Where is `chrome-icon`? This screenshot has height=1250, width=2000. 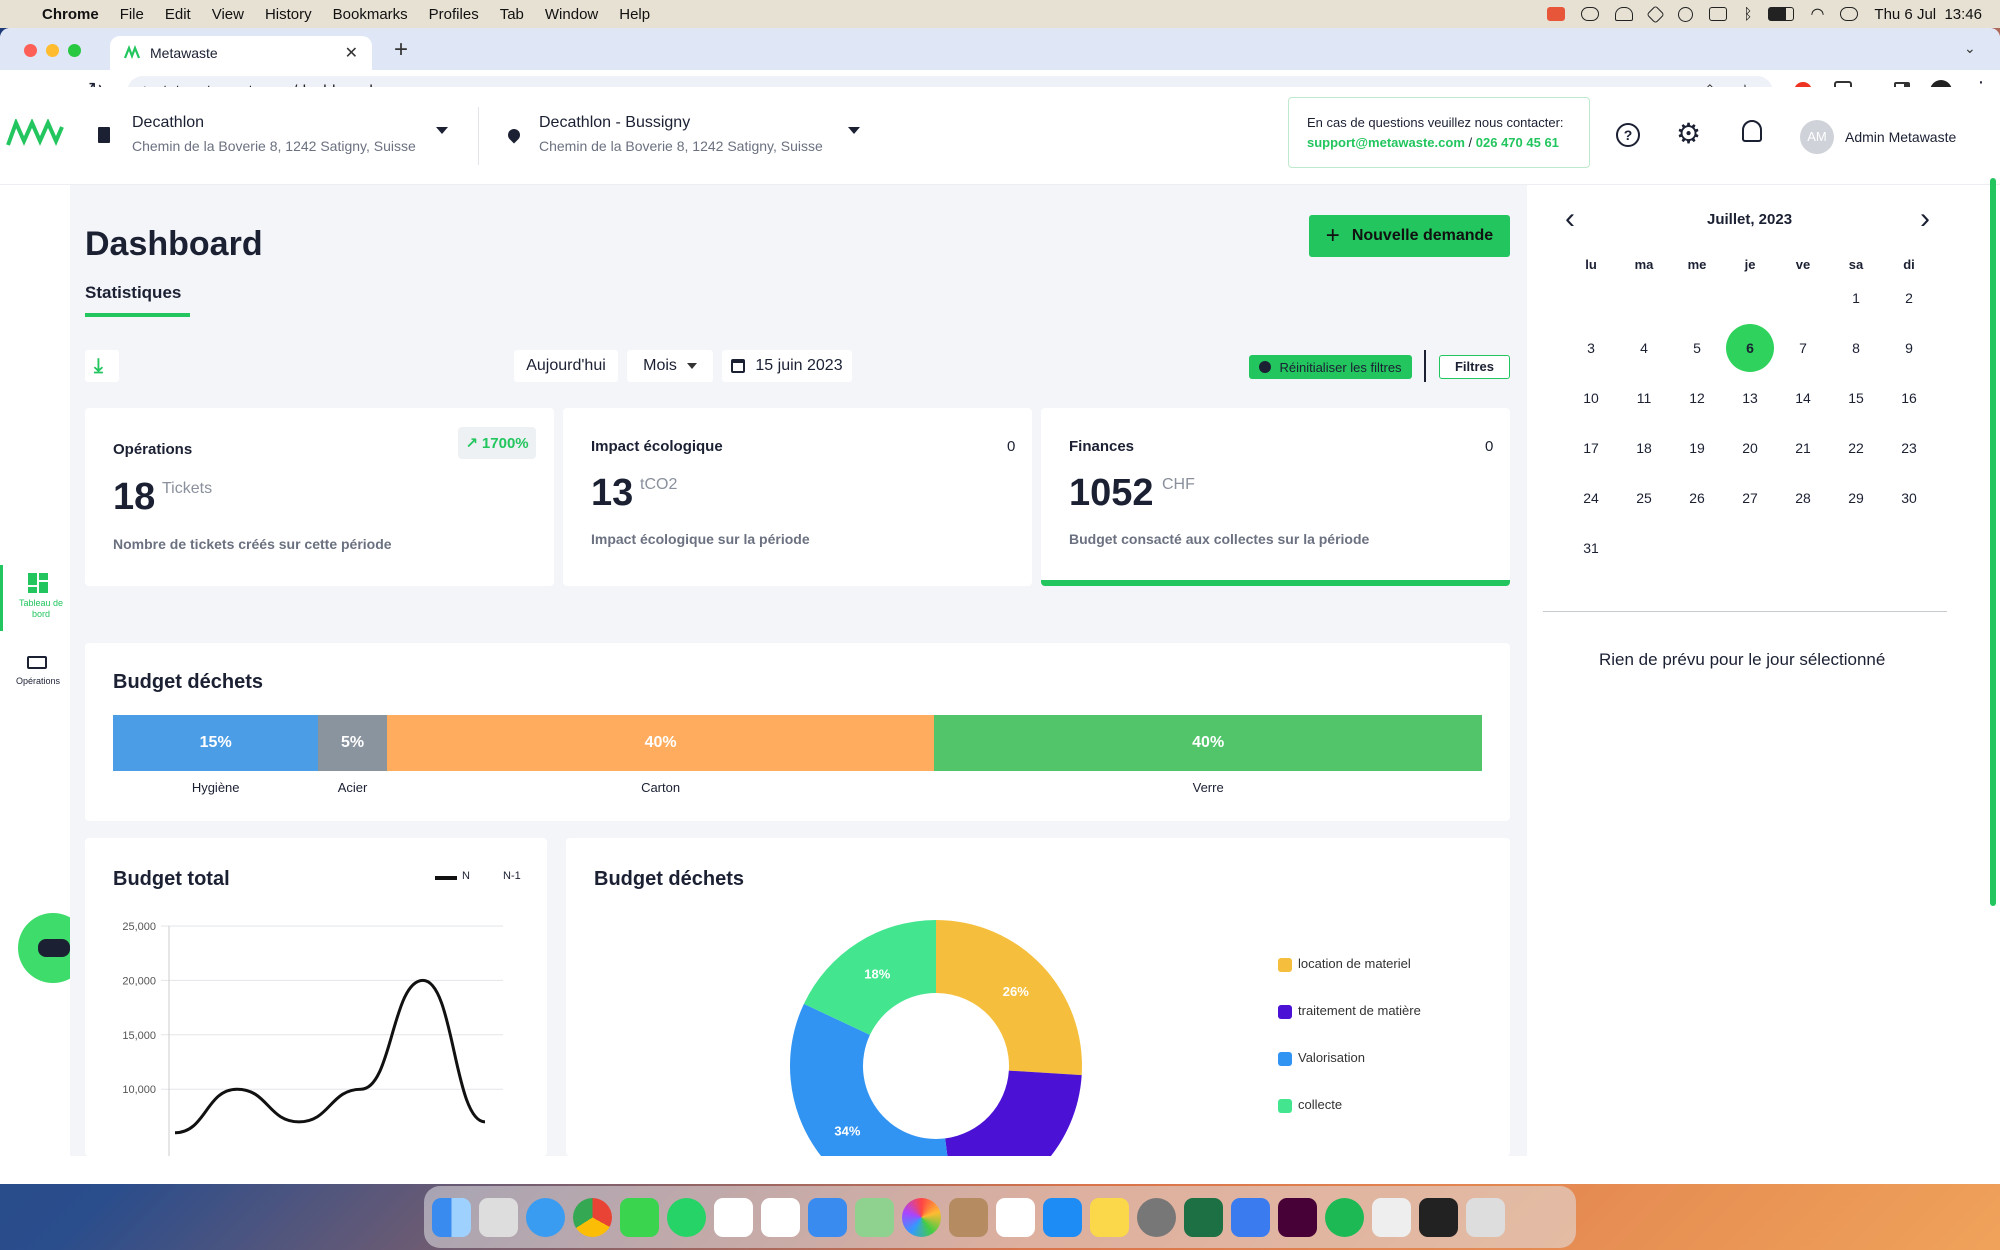
chrome-icon is located at coordinates (592, 1217).